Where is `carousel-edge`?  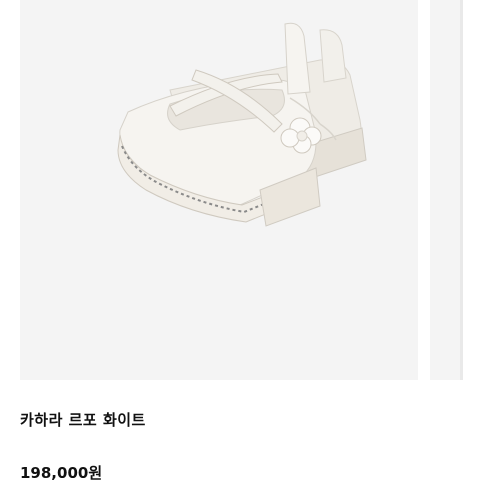 carousel-edge is located at coordinates (461, 190).